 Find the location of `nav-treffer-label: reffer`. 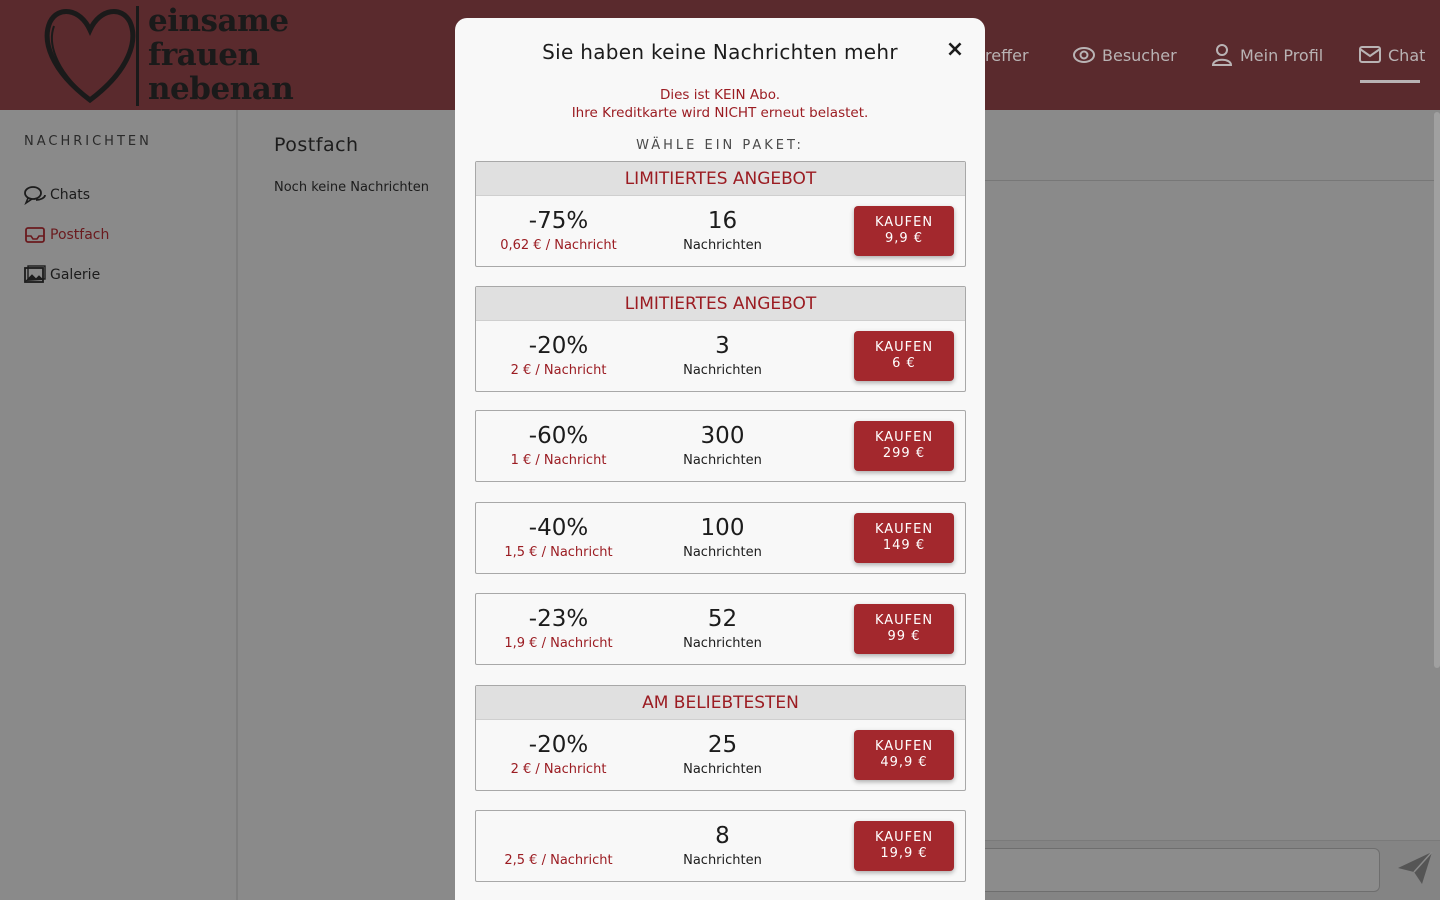

nav-treffer-label: reffer is located at coordinates (1007, 55).